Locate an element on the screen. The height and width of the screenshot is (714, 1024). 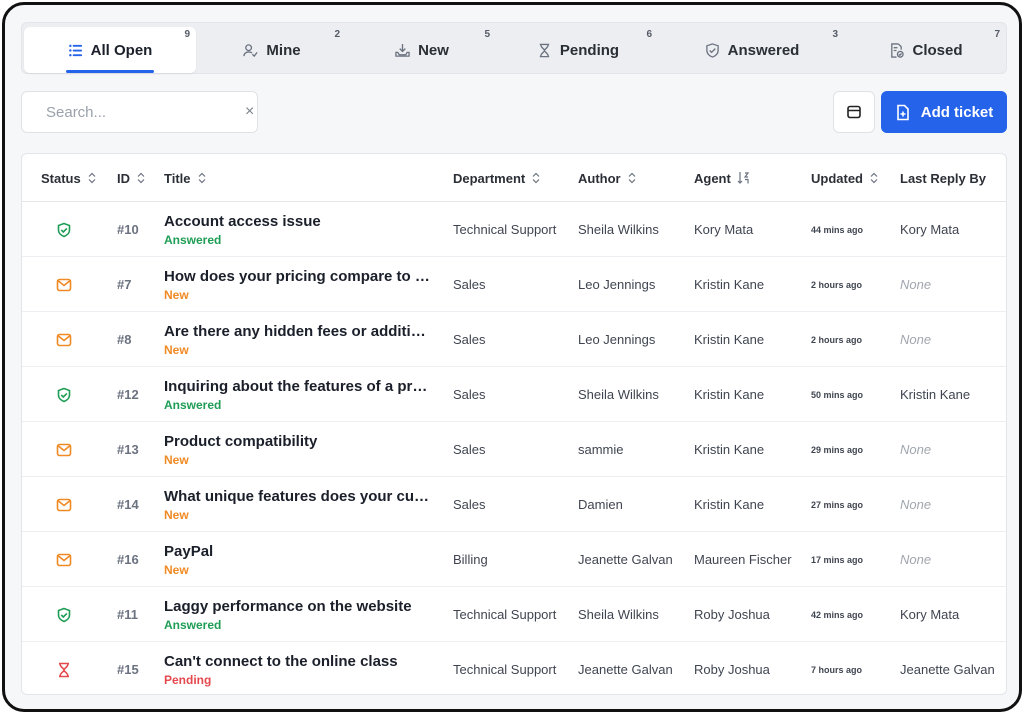
status-badge: Pending is located at coordinates (188, 679).